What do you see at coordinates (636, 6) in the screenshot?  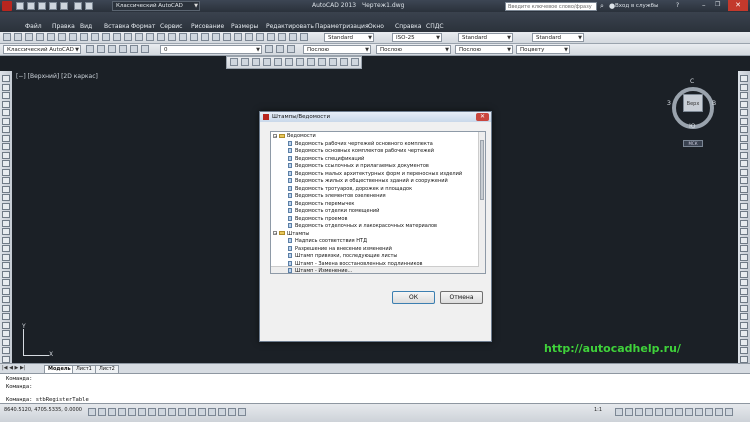 I see `signin-label: Вход в службы` at bounding box center [636, 6].